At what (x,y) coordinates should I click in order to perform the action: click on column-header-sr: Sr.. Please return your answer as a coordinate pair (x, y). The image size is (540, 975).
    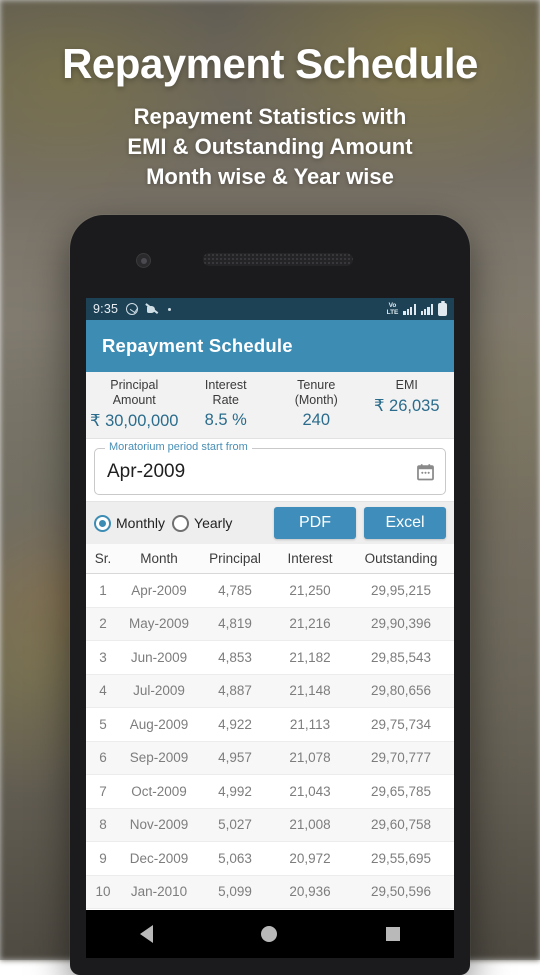
    Looking at the image, I should click on (103, 558).